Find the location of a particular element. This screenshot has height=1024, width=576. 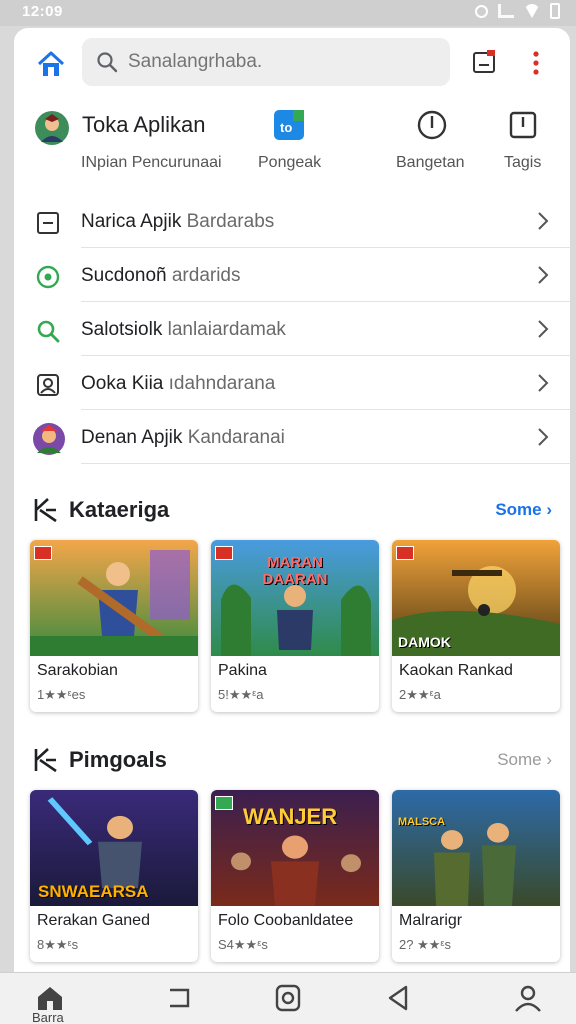

list-item-label: Sucdonoñ ardarids is located at coordinates (161, 275).